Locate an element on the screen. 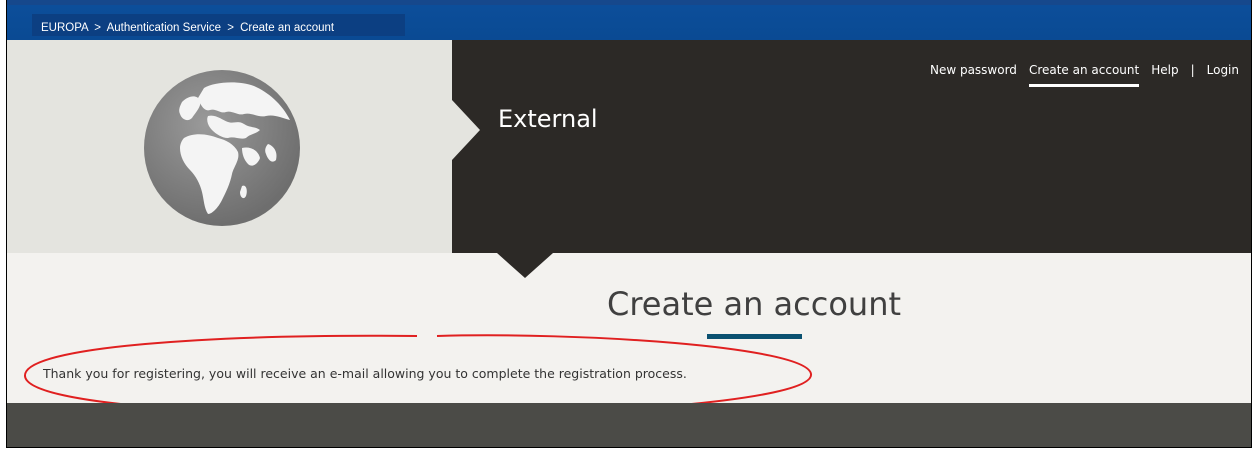 This screenshot has height=450, width=1258. header-notch-arrow is located at coordinates (466, 130).